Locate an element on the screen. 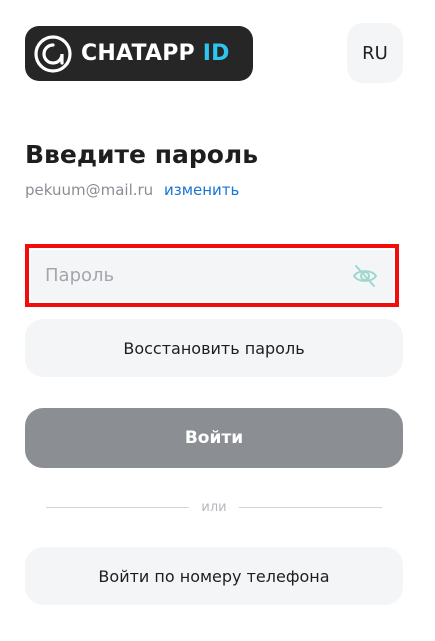 Image resolution: width=435 pixels, height=641 pixels. language-button: RU is located at coordinates (375, 53).